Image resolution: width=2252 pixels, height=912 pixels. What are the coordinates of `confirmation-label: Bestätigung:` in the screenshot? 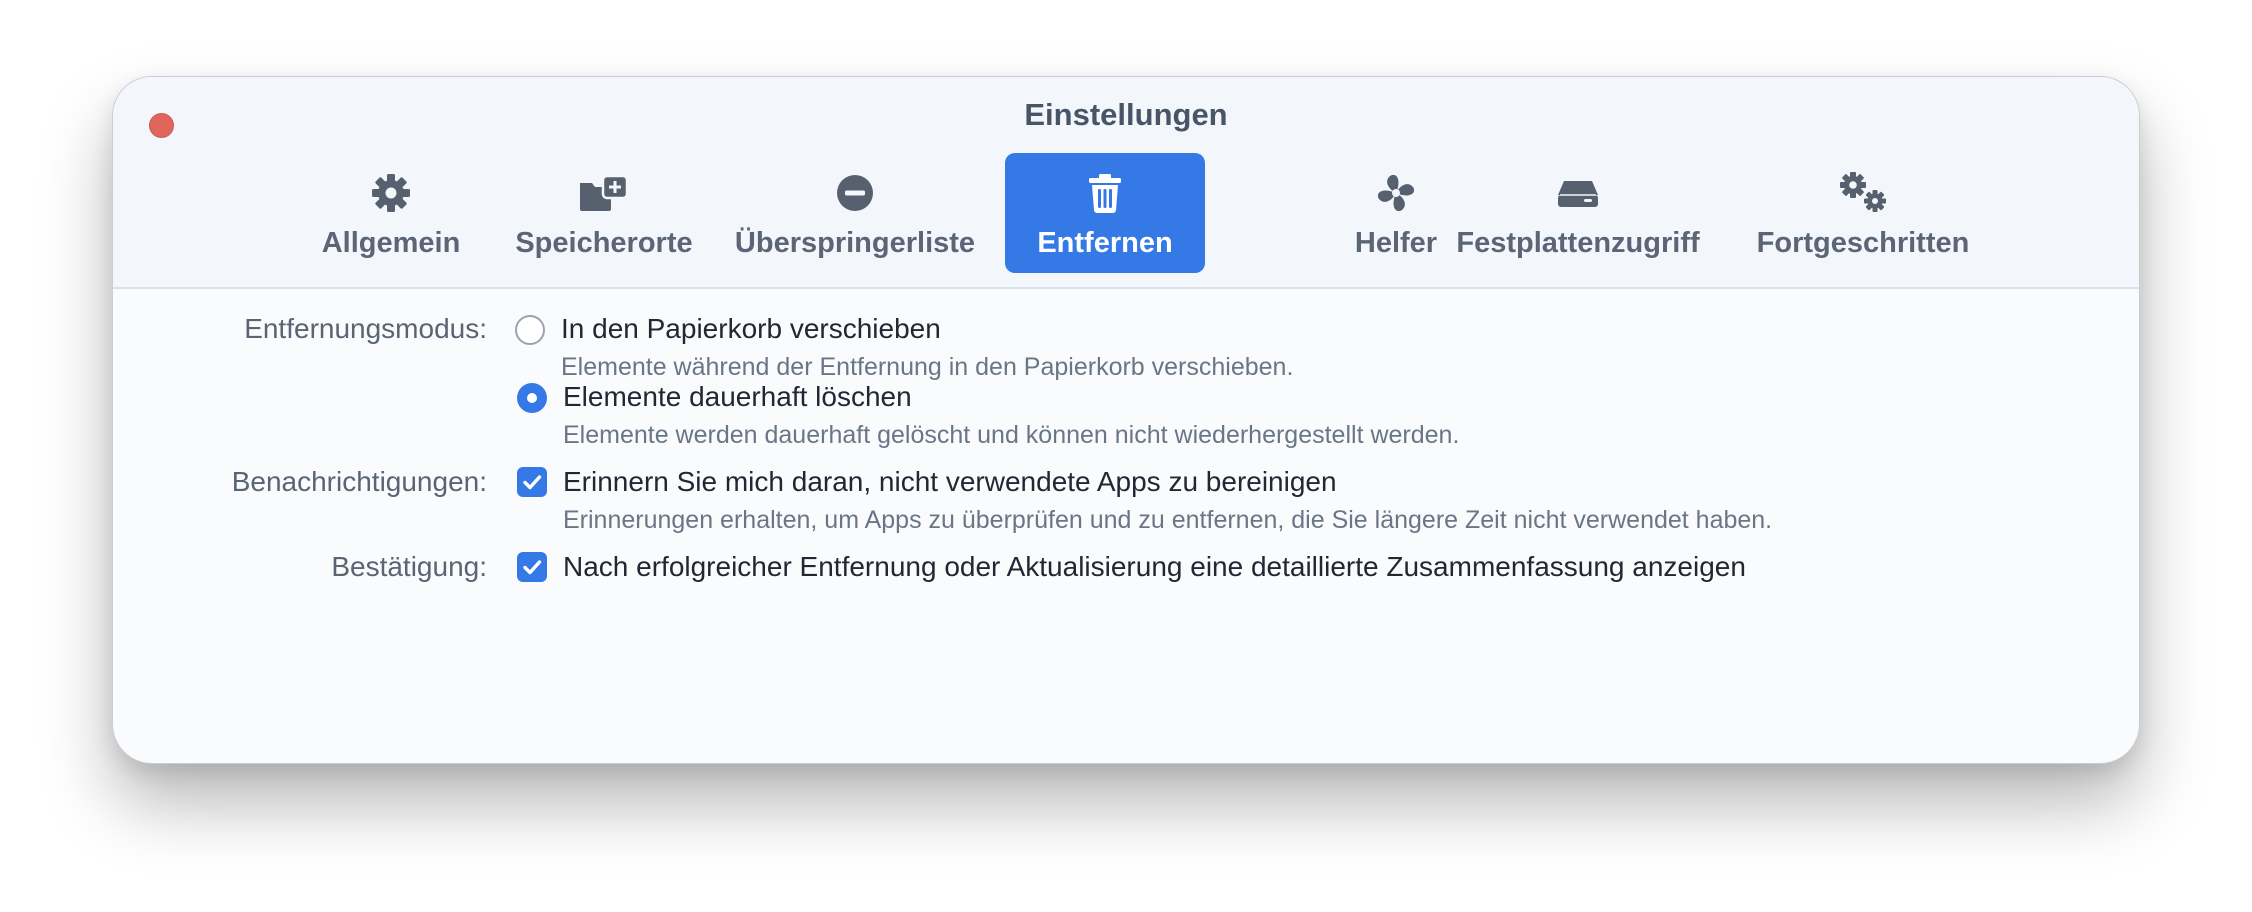 It's located at (409, 566).